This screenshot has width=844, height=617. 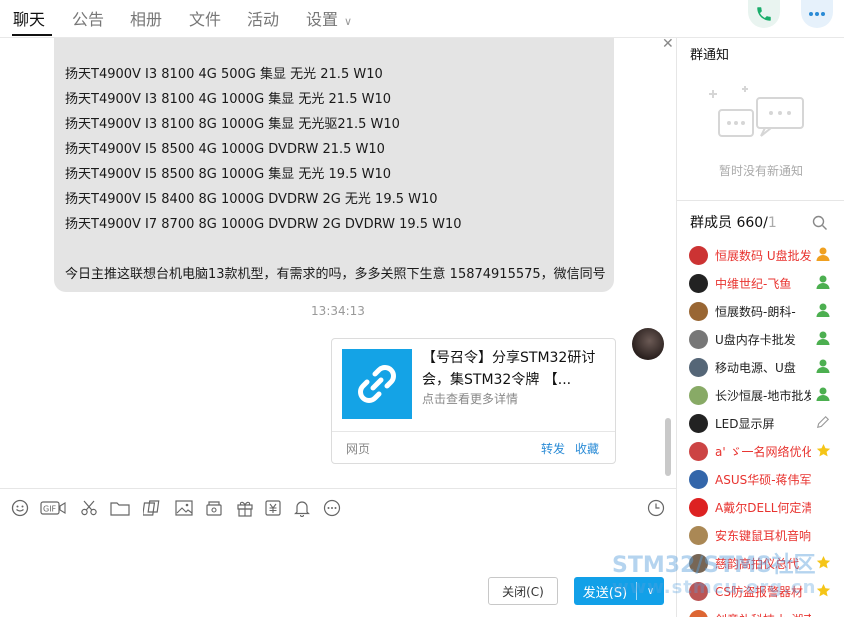 I want to click on member-item: 长沙恒展-地市批发, so click(x=764, y=395).